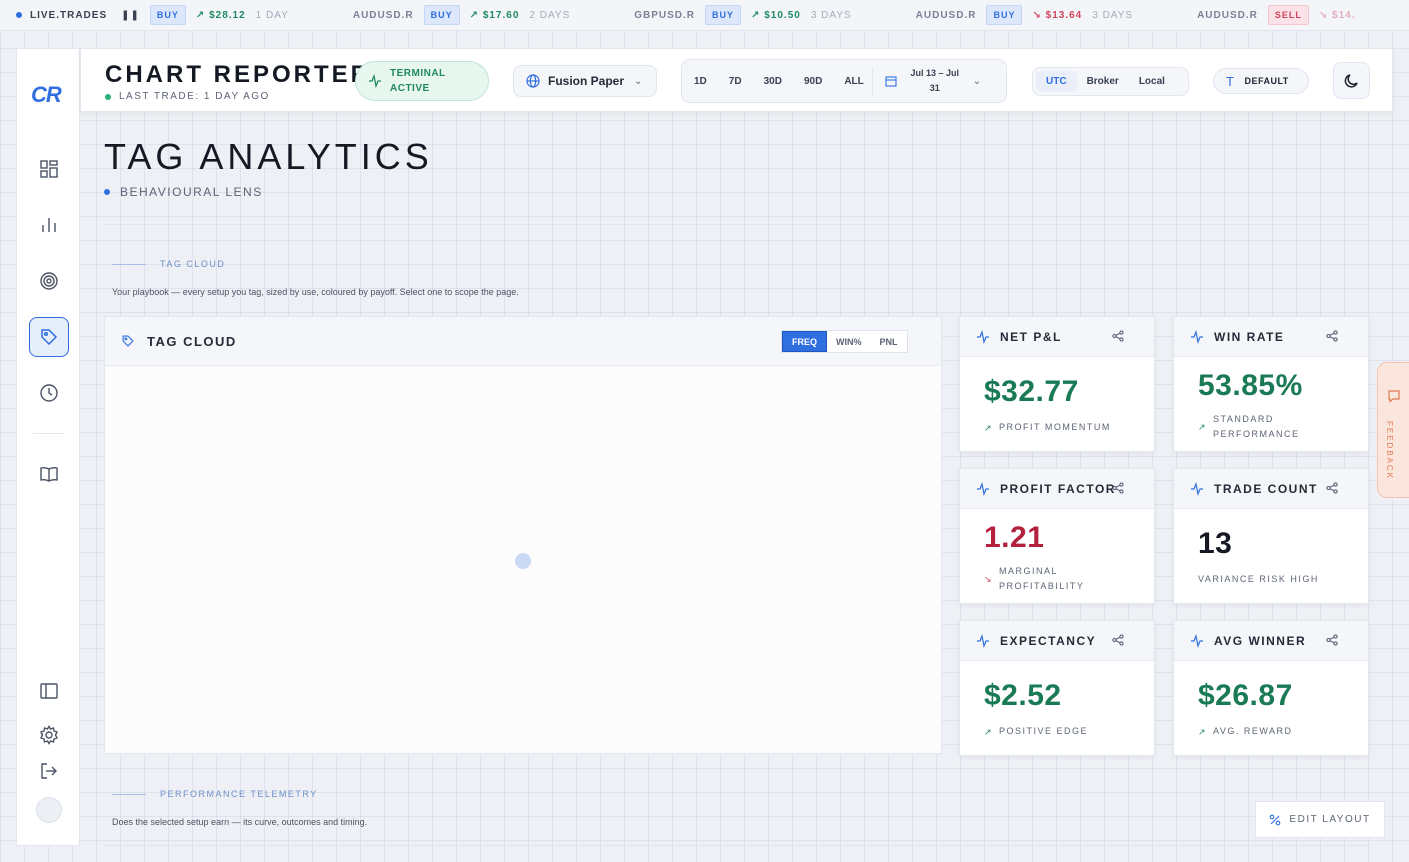 This screenshot has height=862, width=1409. What do you see at coordinates (935, 80) in the screenshot?
I see `date-range-text: Jul 13 – Jul 31` at bounding box center [935, 80].